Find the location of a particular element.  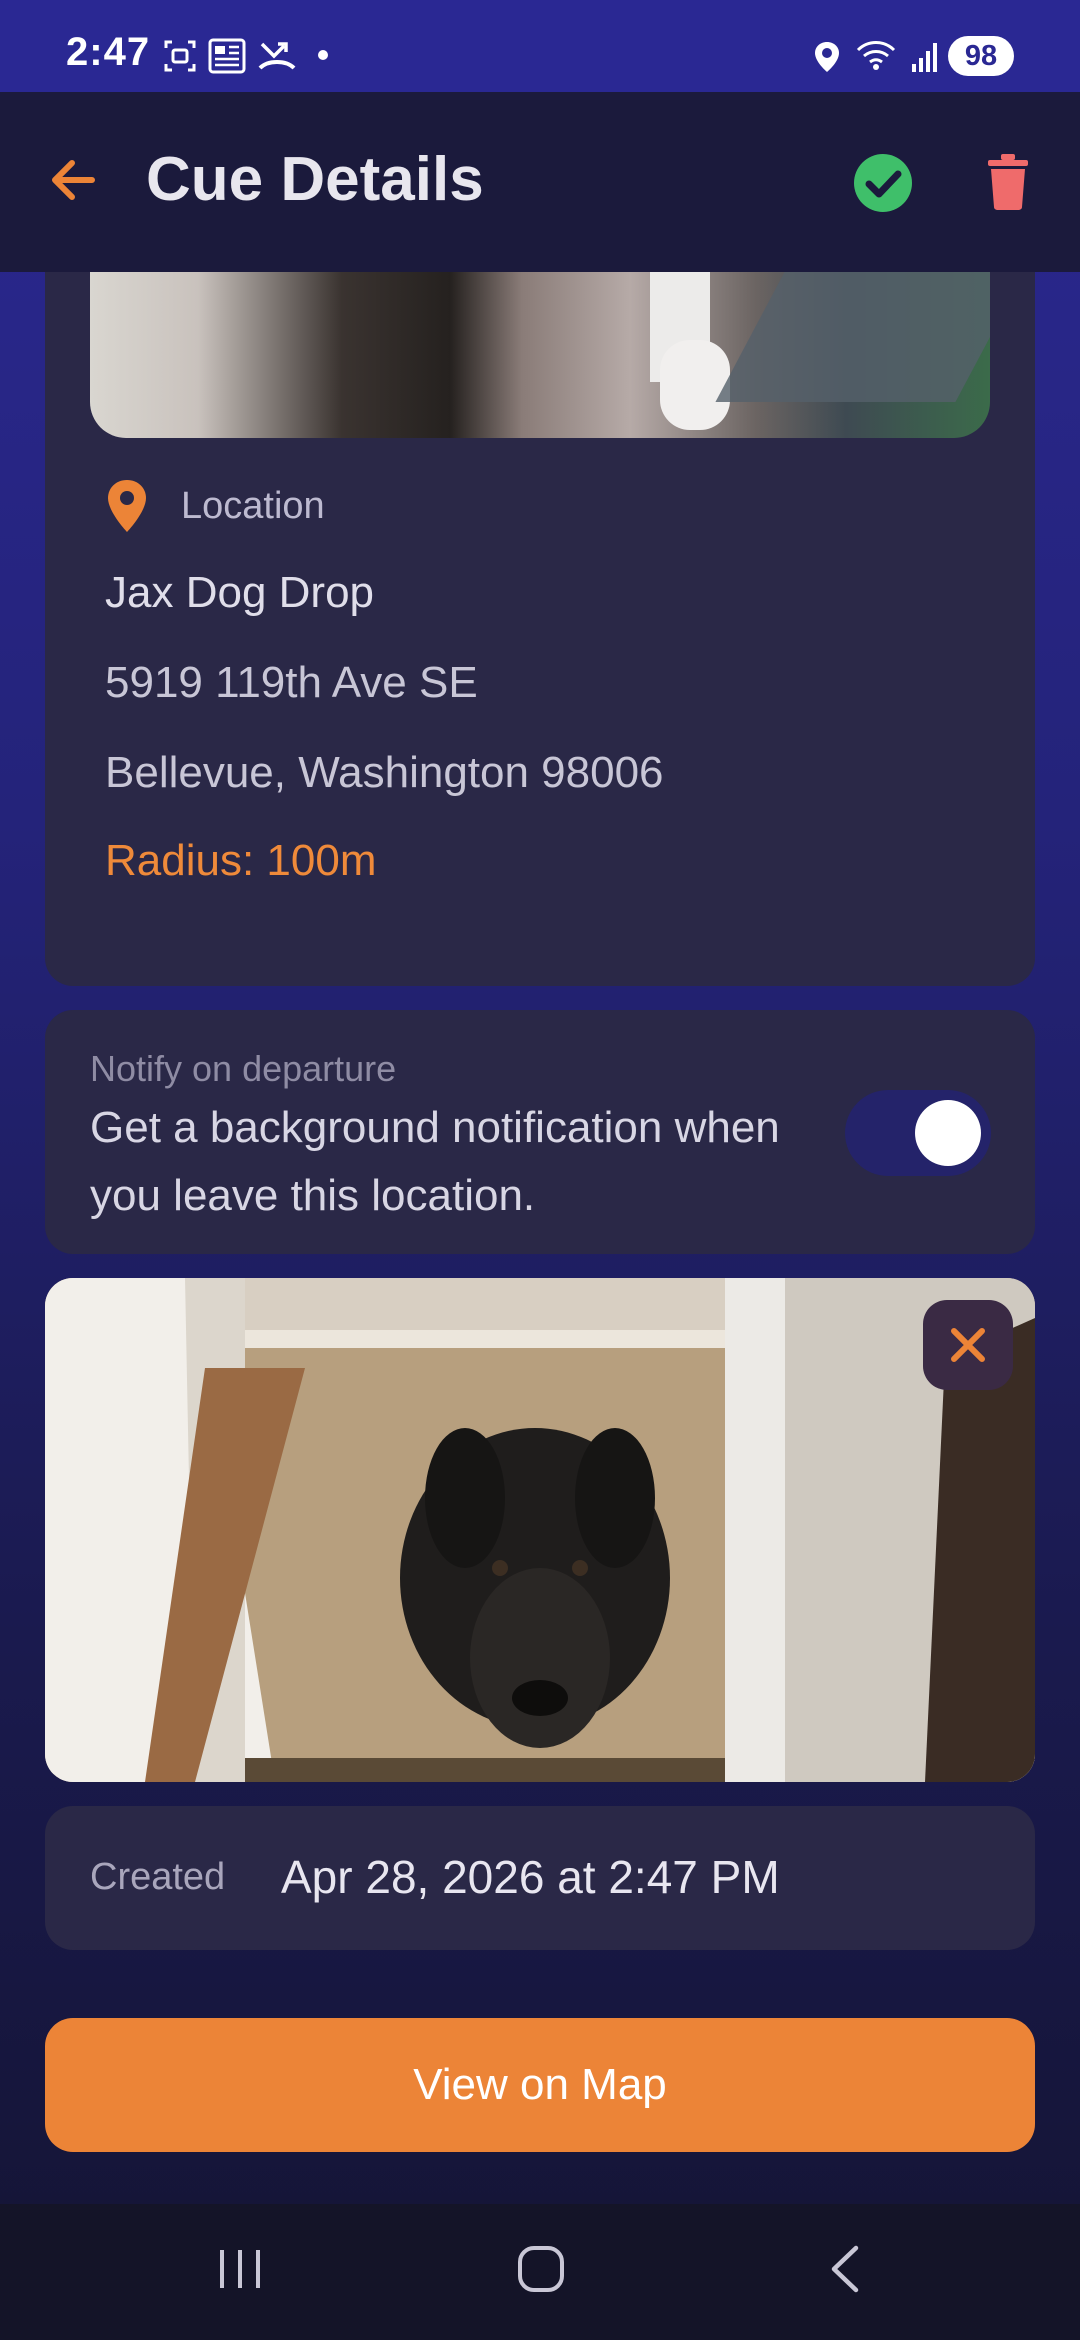

status-bar: 2:47 98 is located at coordinates (540, 46).